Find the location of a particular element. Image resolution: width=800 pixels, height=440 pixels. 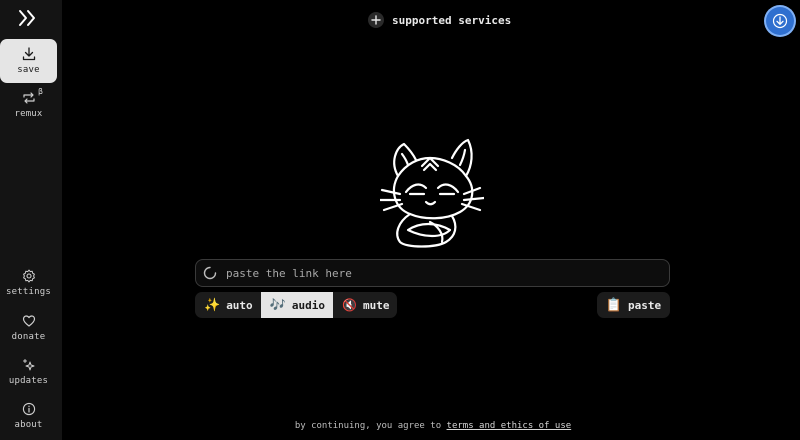

supported-services-button: supported services is located at coordinates (439, 20).